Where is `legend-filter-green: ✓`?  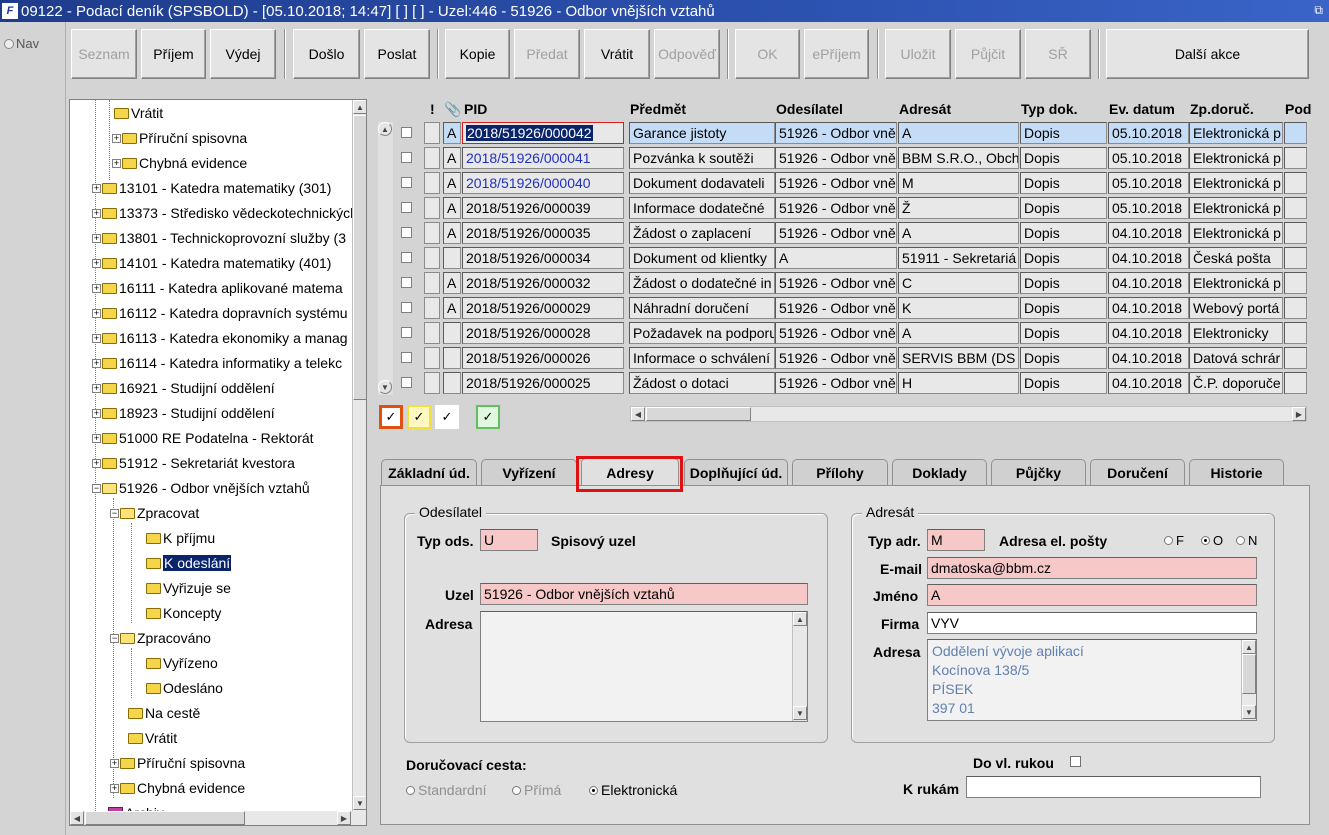 legend-filter-green: ✓ is located at coordinates (488, 417).